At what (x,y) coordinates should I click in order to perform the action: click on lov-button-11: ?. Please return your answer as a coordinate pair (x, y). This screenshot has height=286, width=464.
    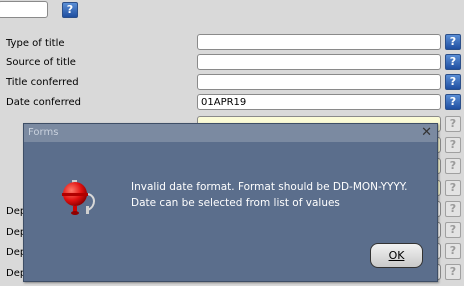
    Looking at the image, I should click on (453, 251).